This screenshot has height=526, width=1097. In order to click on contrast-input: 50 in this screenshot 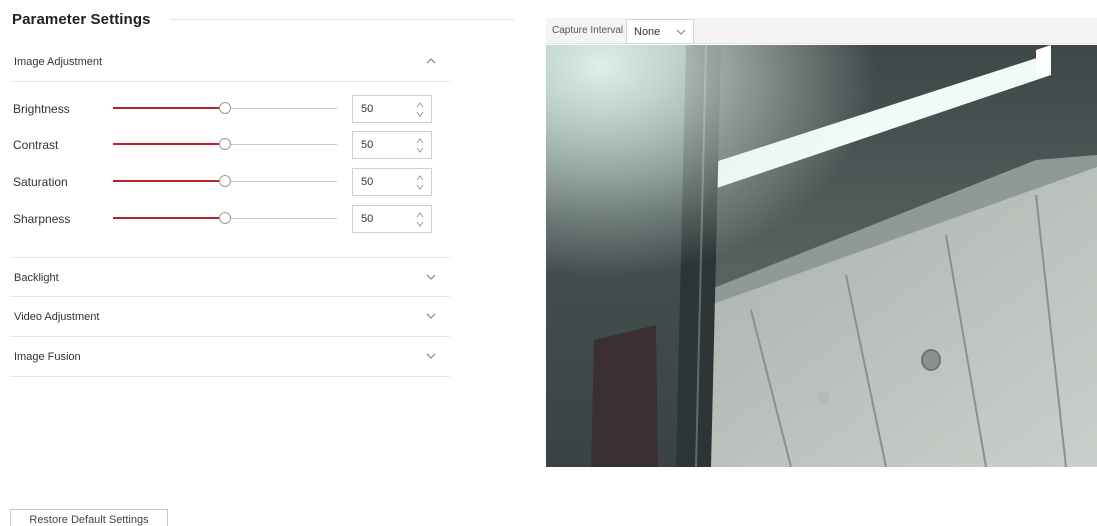, I will do `click(392, 145)`.